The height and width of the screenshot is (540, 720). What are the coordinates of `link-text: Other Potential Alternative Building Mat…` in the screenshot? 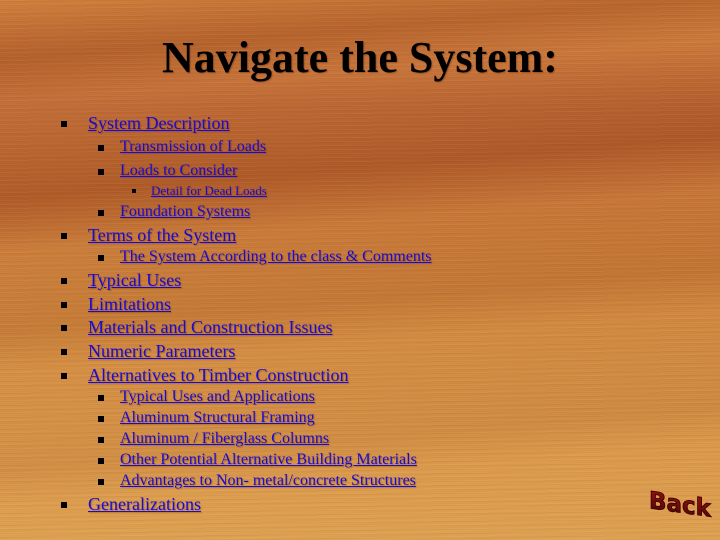 It's located at (268, 459).